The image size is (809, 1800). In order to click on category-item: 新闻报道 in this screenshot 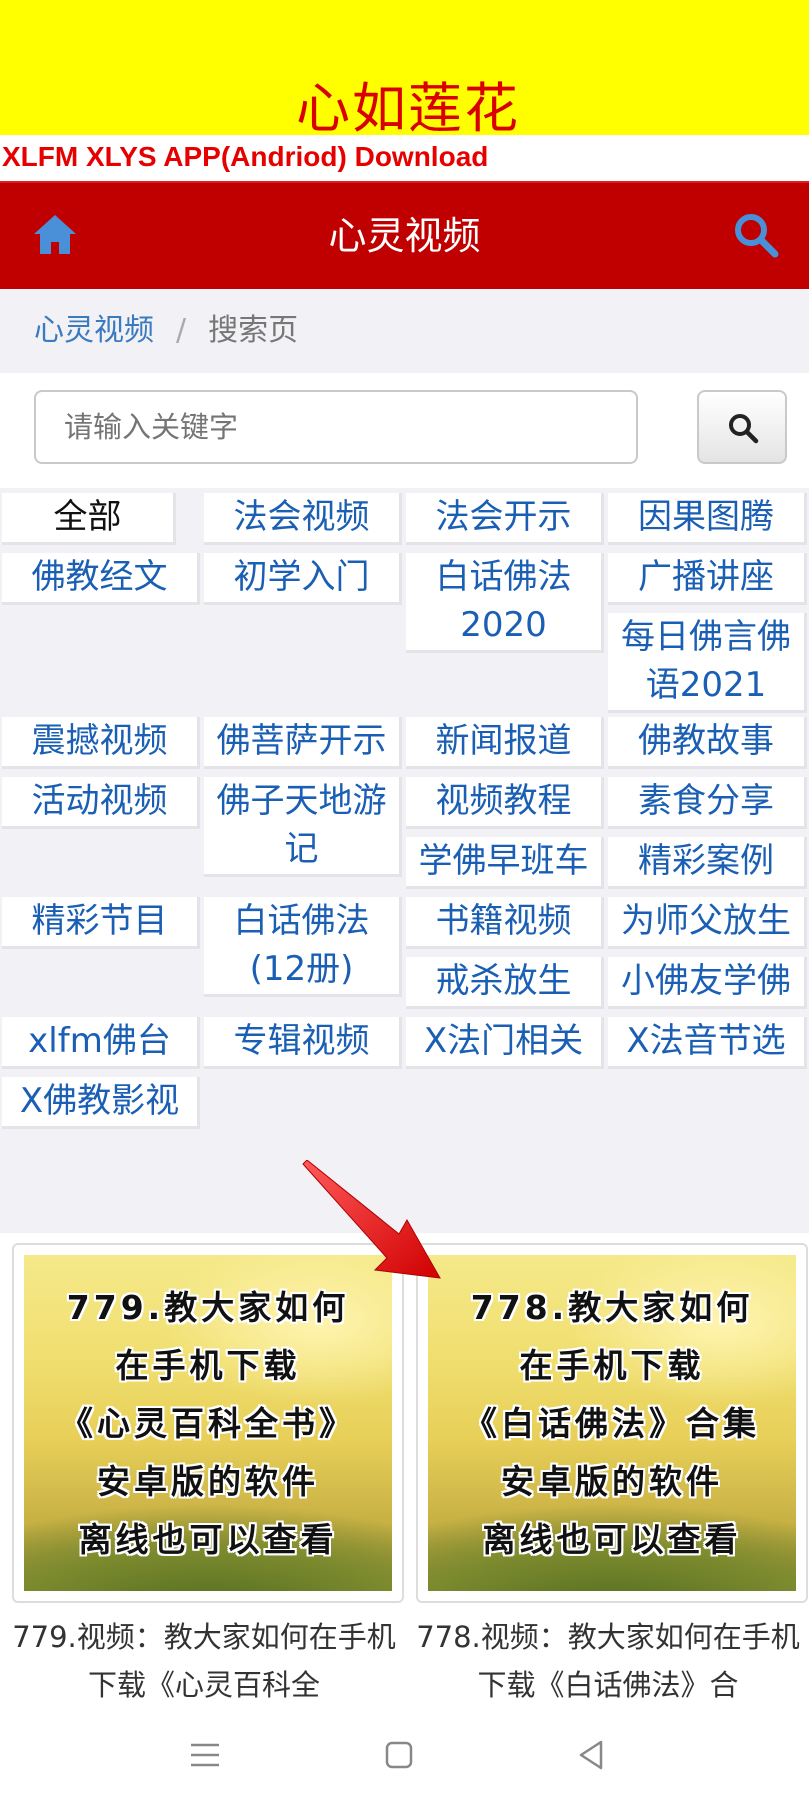, I will do `click(505, 743)`.